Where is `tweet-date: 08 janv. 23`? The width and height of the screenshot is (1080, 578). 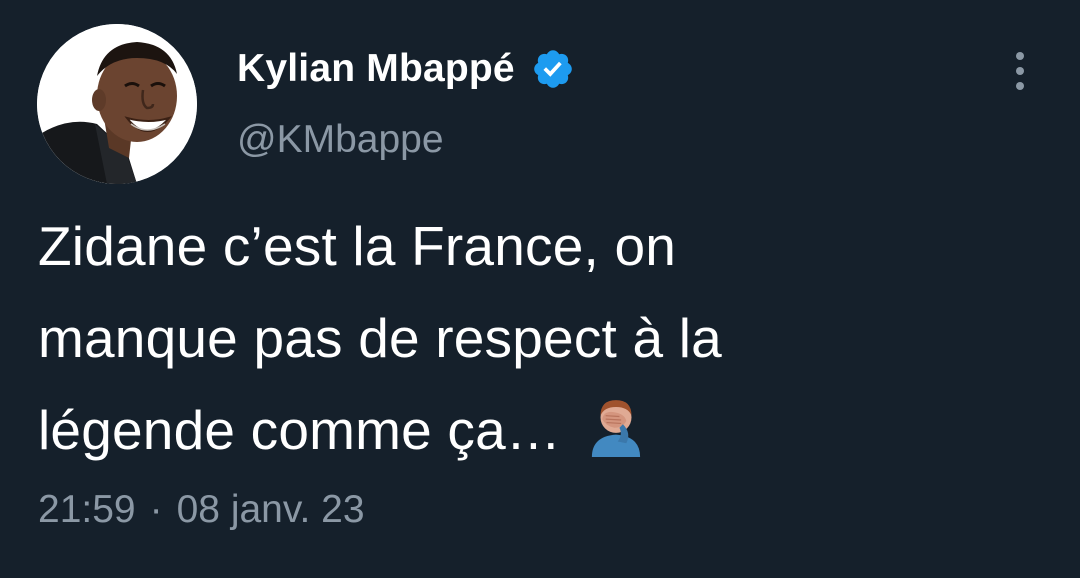
tweet-date: 08 janv. 23 is located at coordinates (270, 509).